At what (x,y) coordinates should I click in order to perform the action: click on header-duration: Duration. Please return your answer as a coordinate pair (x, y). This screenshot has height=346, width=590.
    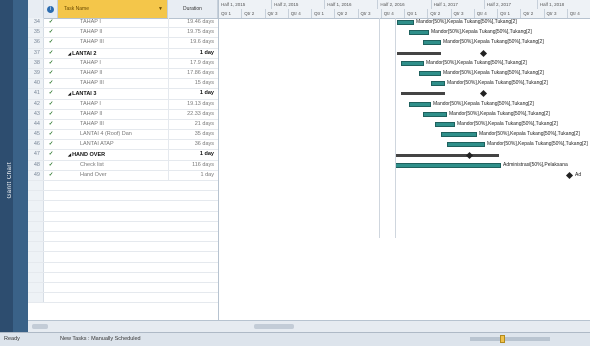
    Looking at the image, I should click on (193, 9).